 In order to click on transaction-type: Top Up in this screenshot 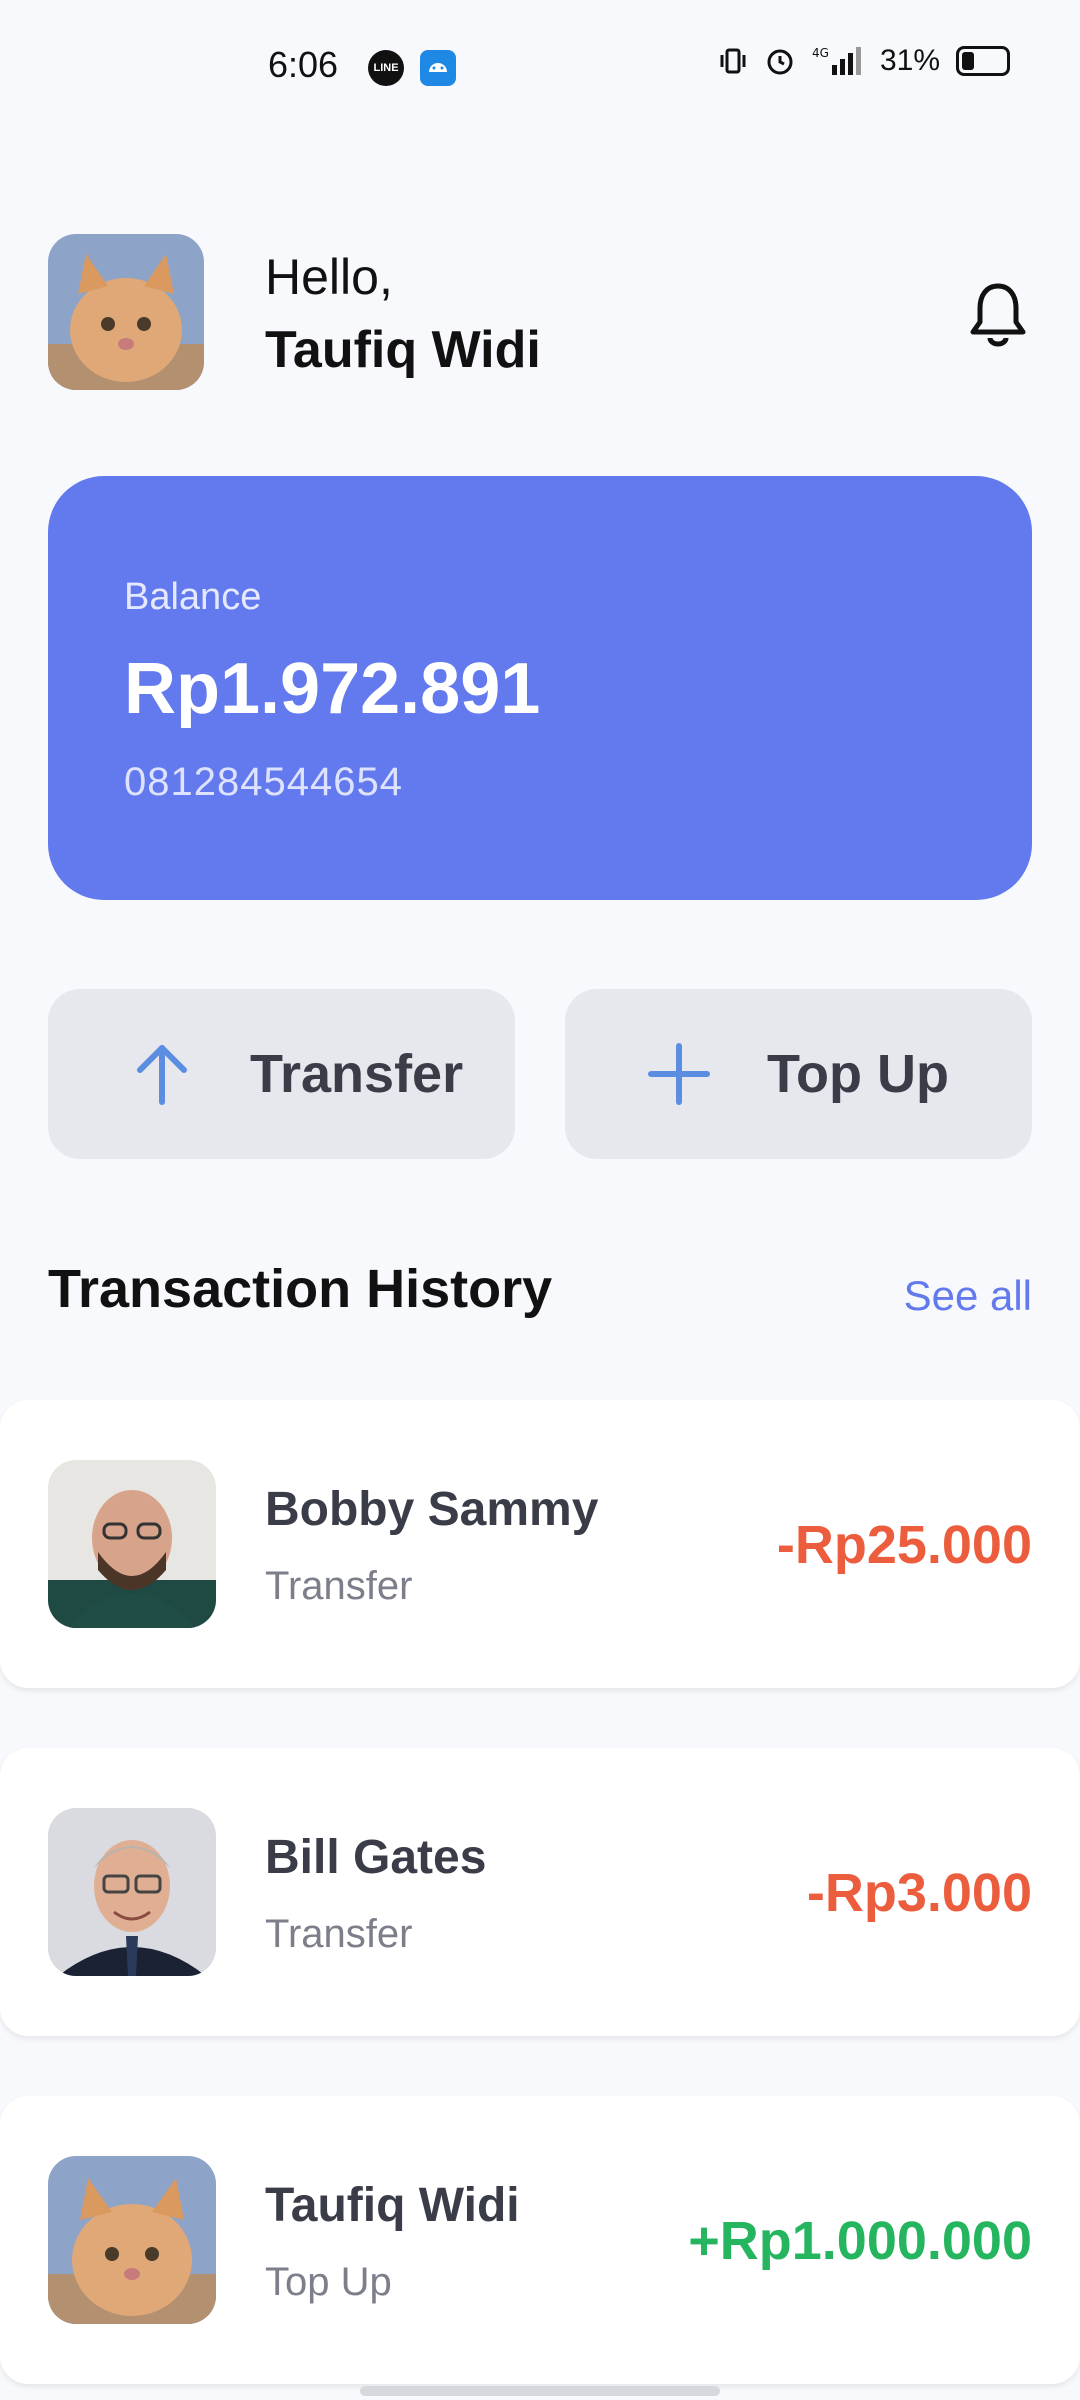, I will do `click(328, 2282)`.